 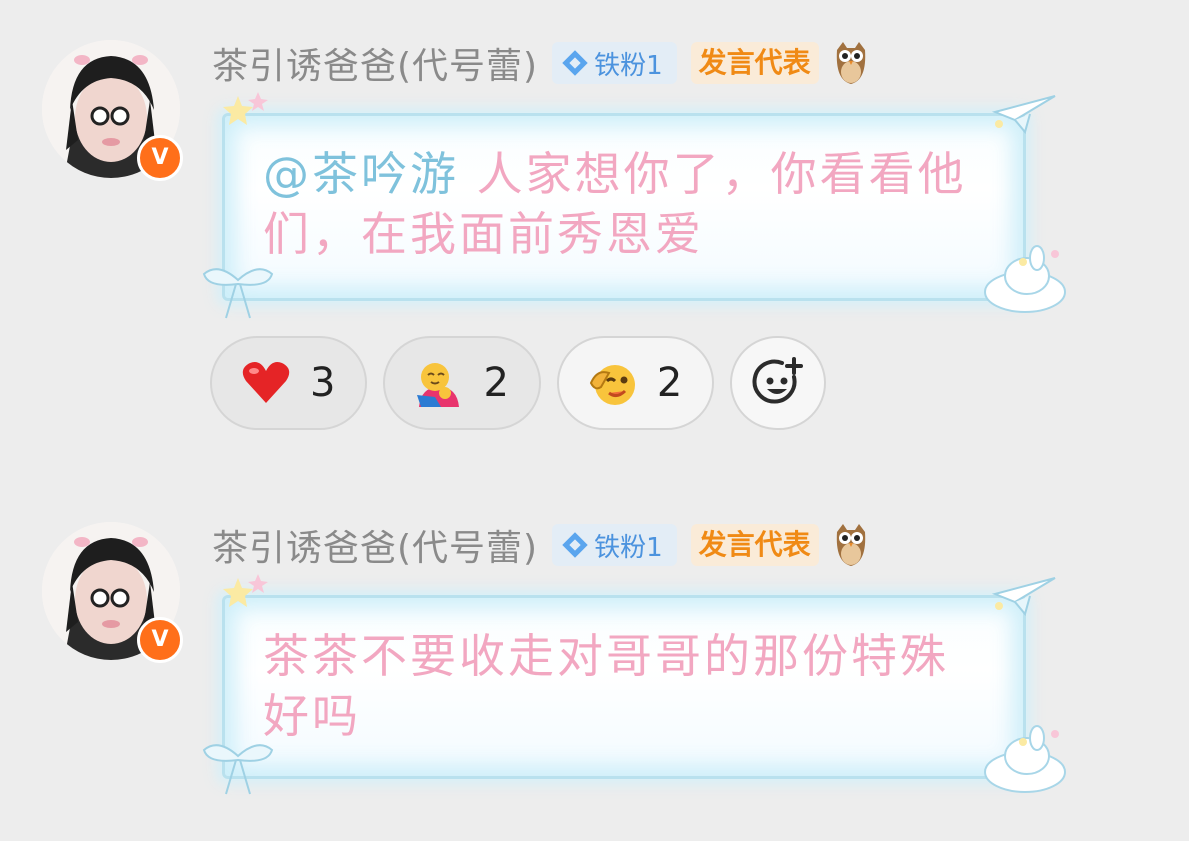 I want to click on reaction-count: 3, so click(x=323, y=383).